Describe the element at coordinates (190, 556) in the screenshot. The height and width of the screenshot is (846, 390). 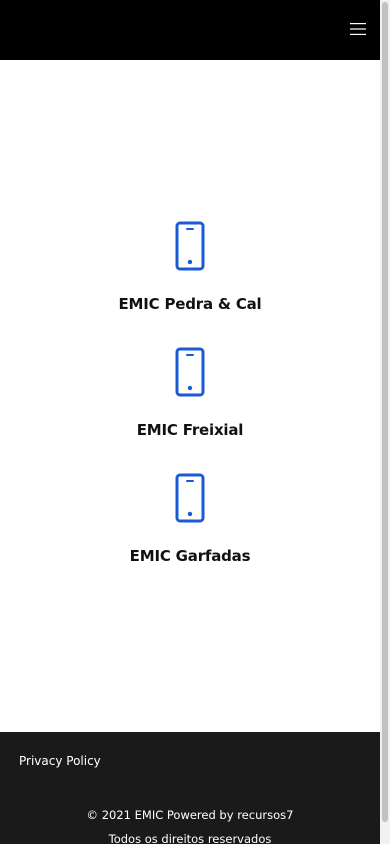
I see `location-label: EMIC Garfadas` at that location.